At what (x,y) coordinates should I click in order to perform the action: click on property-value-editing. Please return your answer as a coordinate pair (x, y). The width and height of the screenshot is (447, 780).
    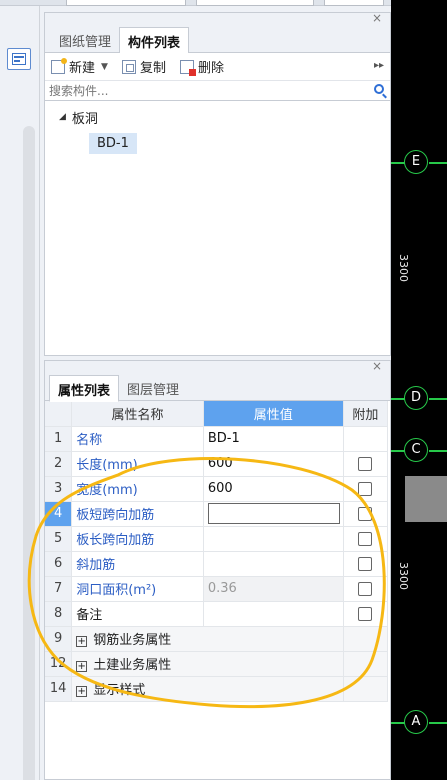
    Looking at the image, I should click on (273, 514).